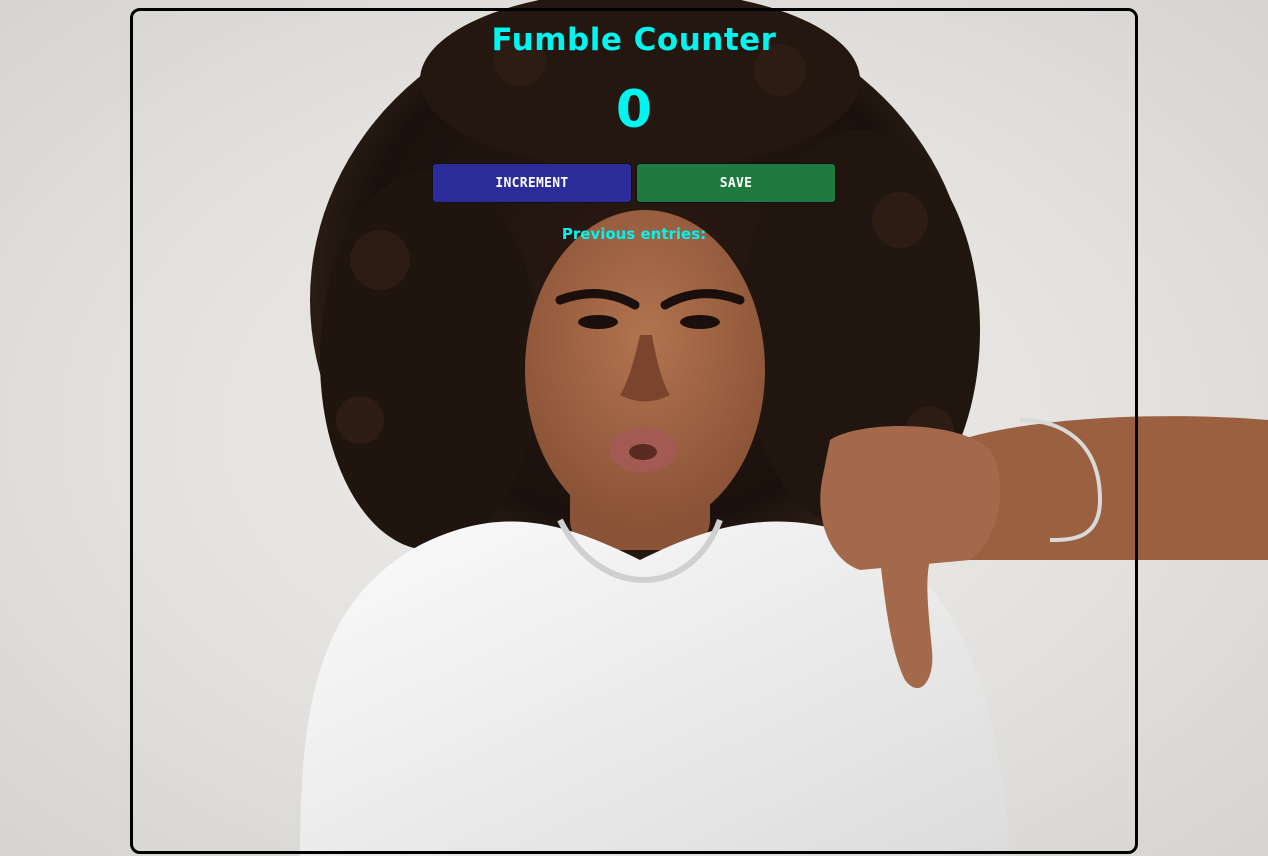 This screenshot has height=856, width=1268. What do you see at coordinates (634, 183) in the screenshot?
I see `action-buttons: INCREMENT SAVE` at bounding box center [634, 183].